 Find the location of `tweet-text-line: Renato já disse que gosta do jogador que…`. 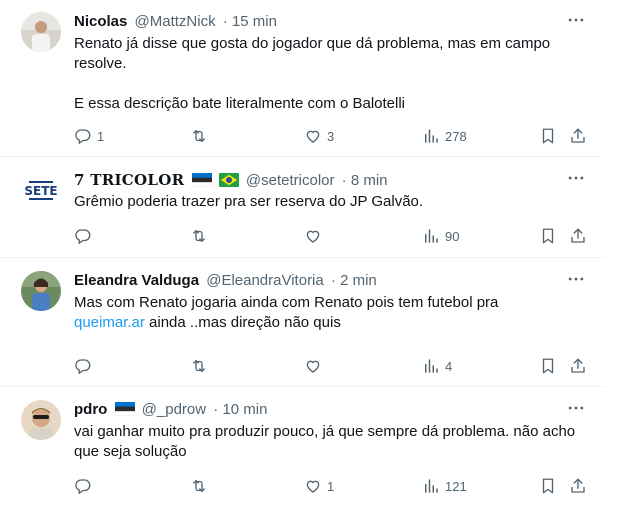

tweet-text-line: Renato já disse que gosta do jogador que… is located at coordinates (312, 53).